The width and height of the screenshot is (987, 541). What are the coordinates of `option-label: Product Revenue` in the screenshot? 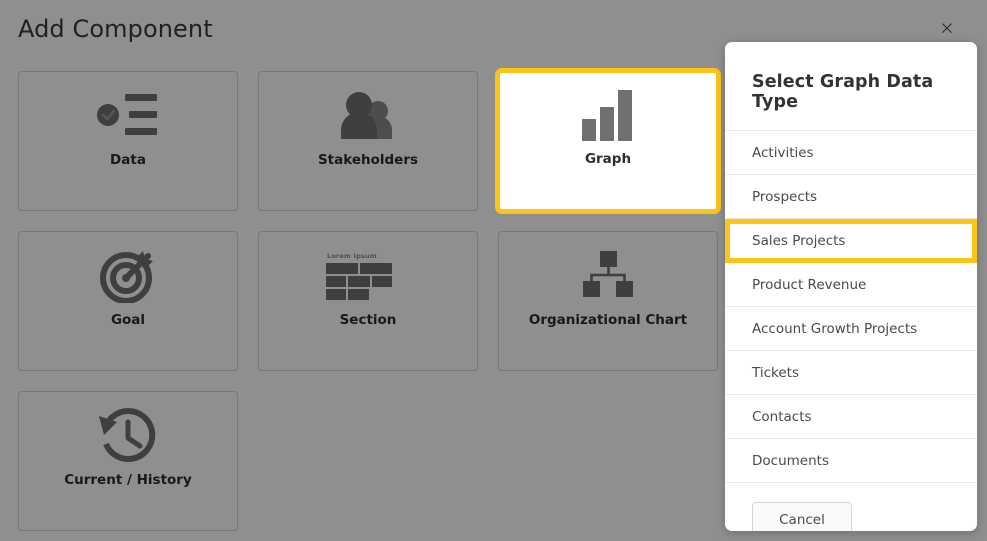 It's located at (809, 284).